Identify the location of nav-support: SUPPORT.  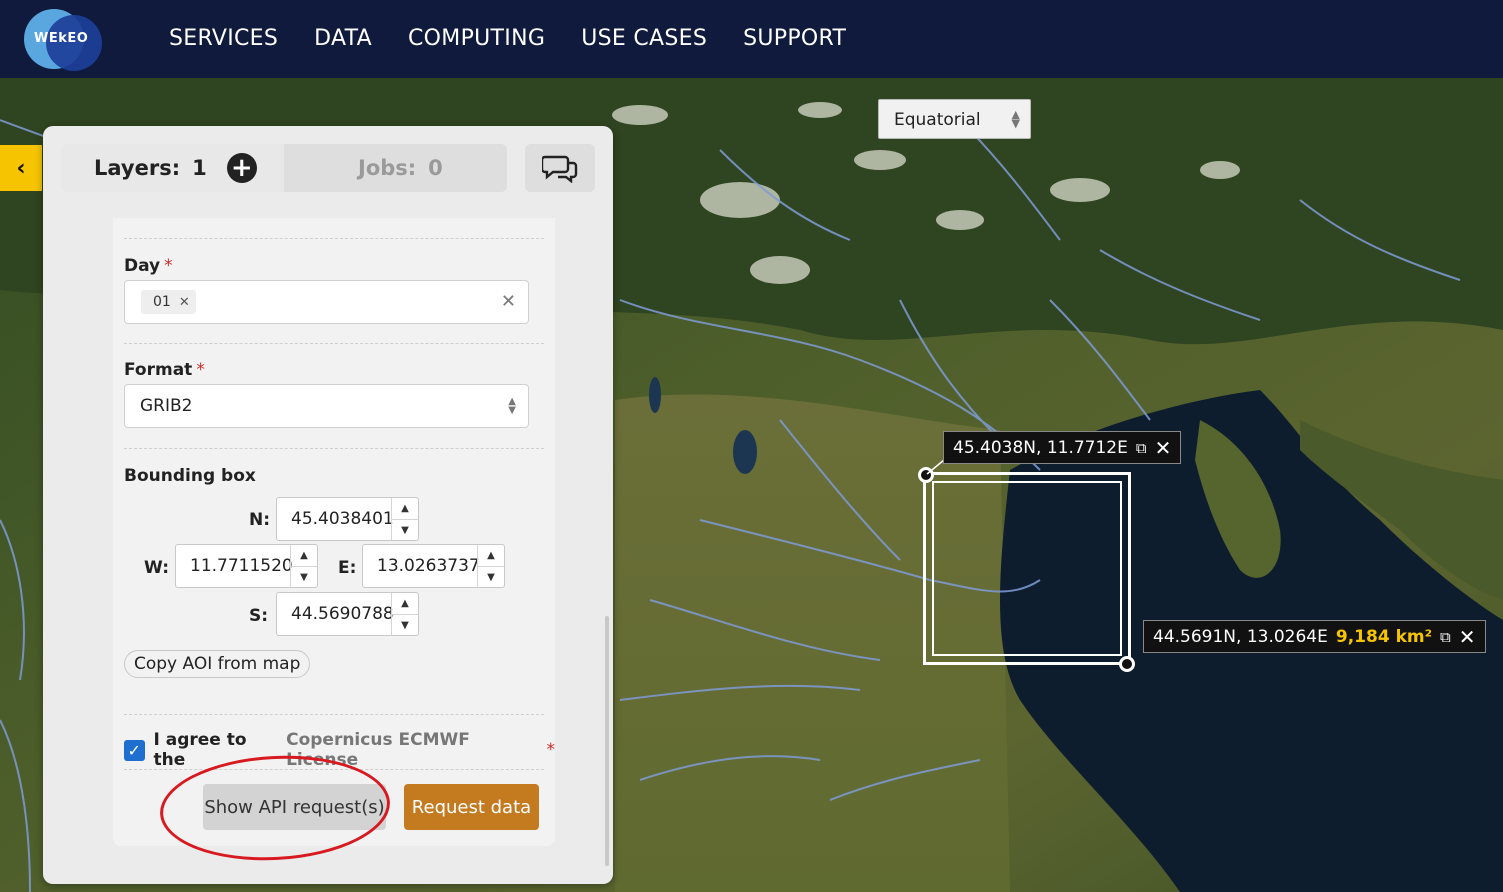
(794, 38).